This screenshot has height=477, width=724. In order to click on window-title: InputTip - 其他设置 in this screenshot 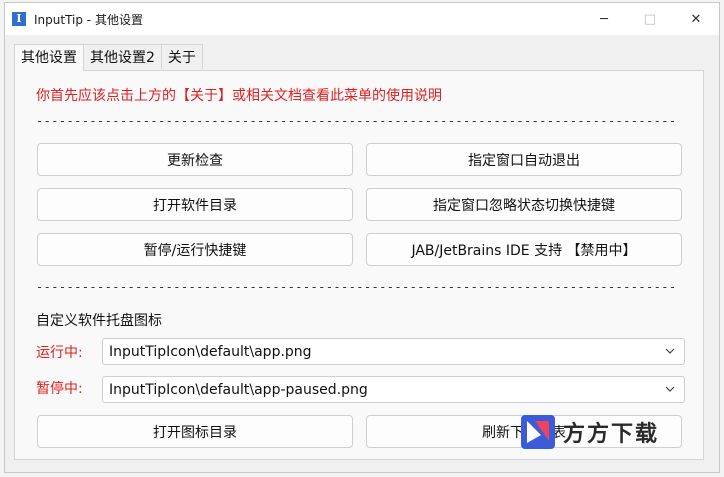, I will do `click(88, 19)`.